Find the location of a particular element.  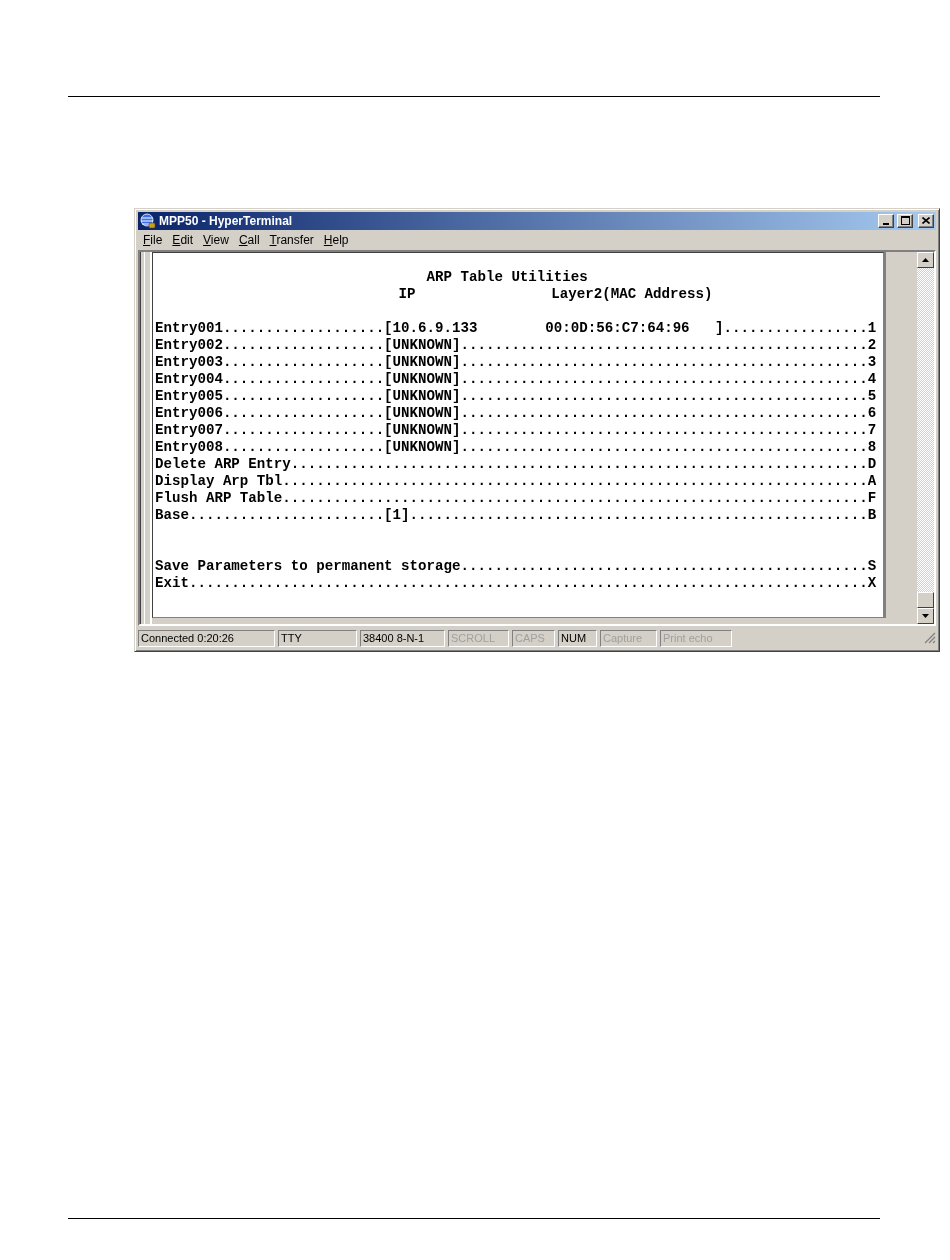

menu-option-line: Entry007...................[UNKNOWN]................................................7 is located at coordinates (516, 430).